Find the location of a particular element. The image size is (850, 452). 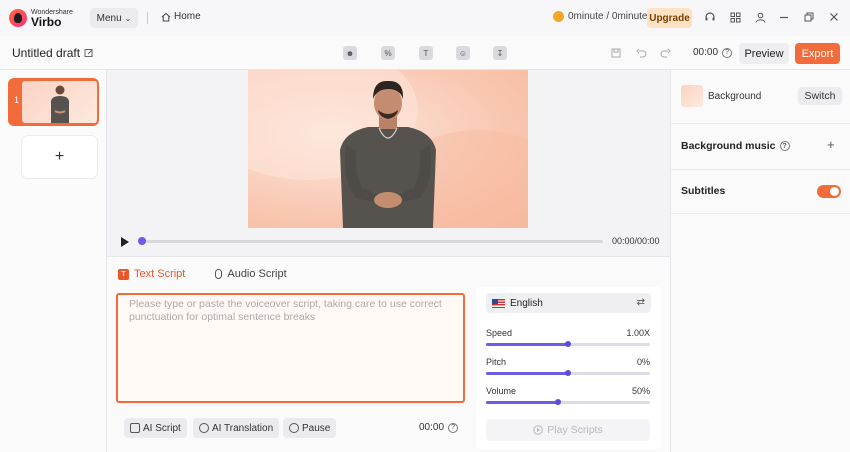

menu-button: Menu ⌄ is located at coordinates (114, 18).